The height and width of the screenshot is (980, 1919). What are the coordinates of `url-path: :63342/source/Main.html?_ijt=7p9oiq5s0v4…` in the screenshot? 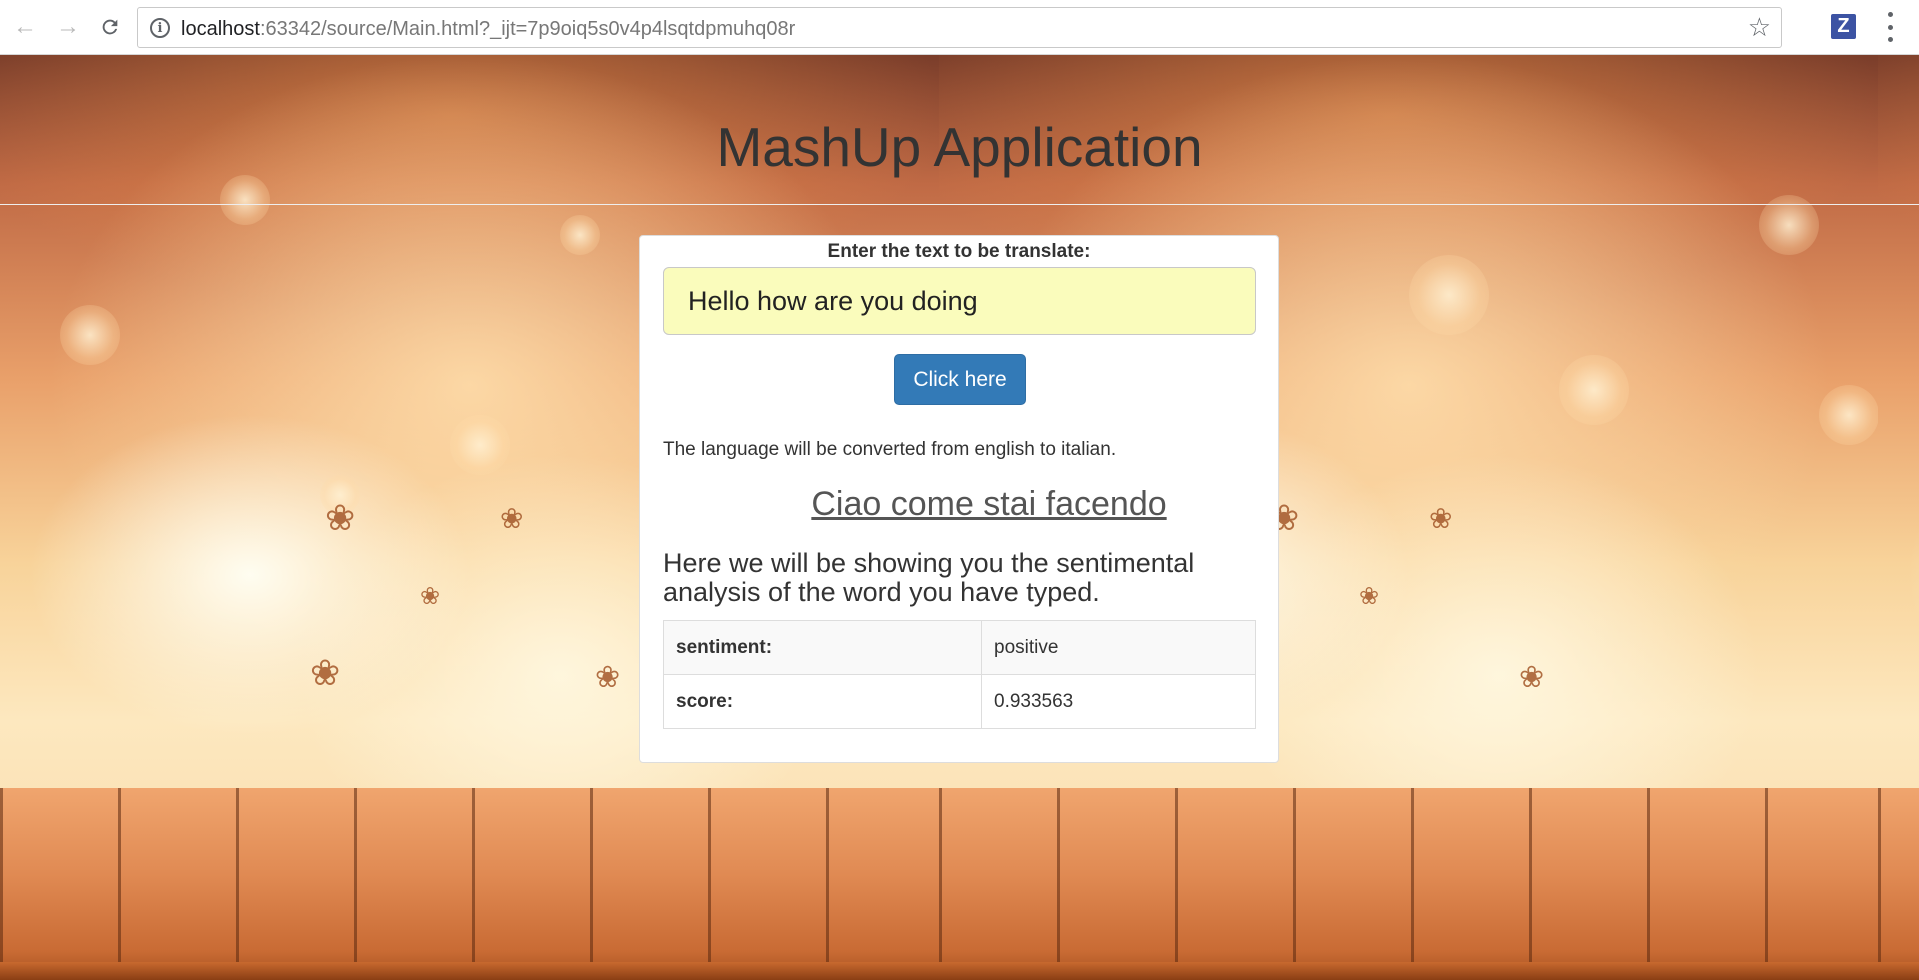 It's located at (527, 29).